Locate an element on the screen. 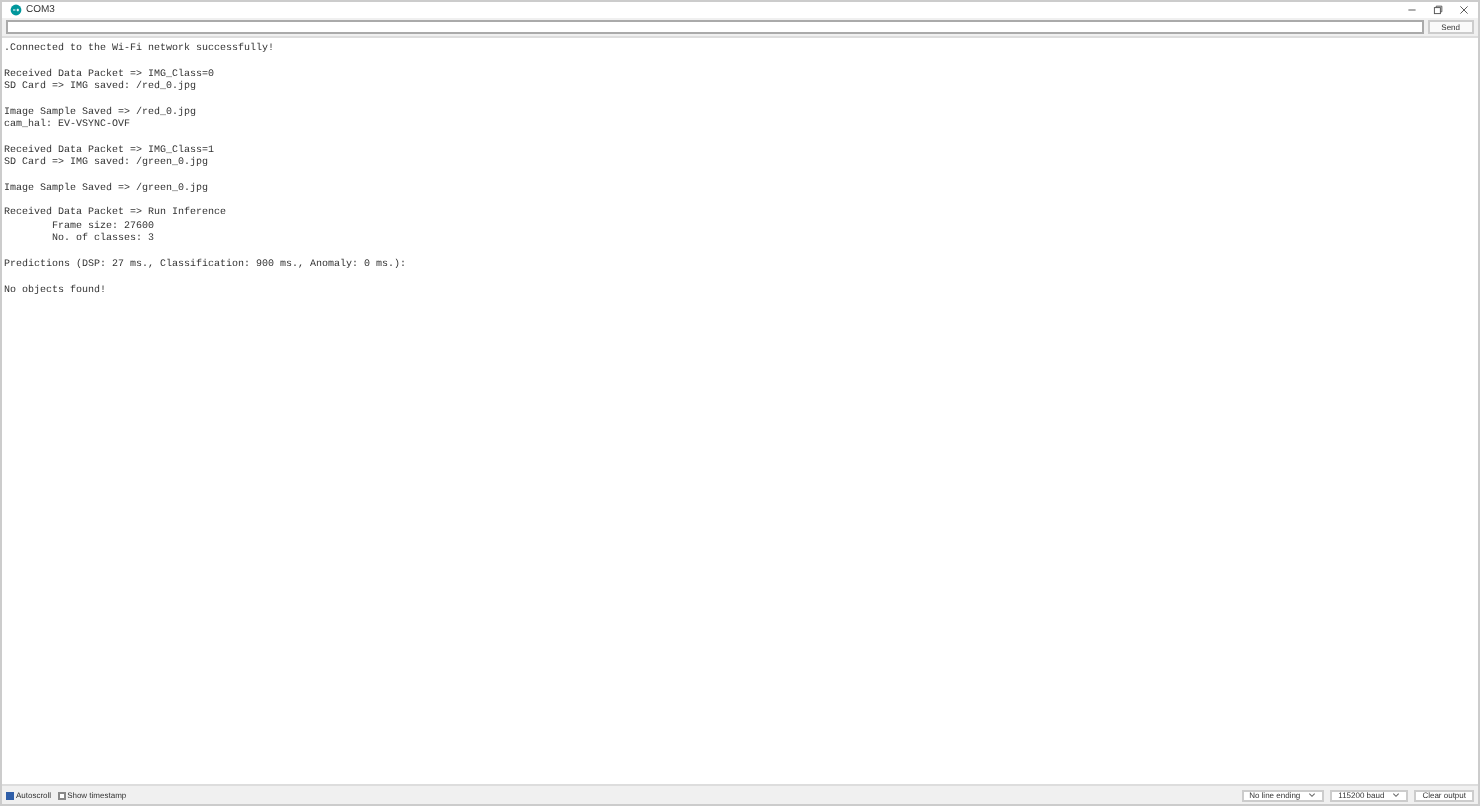 Image resolution: width=1480 pixels, height=806 pixels. input-field is located at coordinates (715, 27).